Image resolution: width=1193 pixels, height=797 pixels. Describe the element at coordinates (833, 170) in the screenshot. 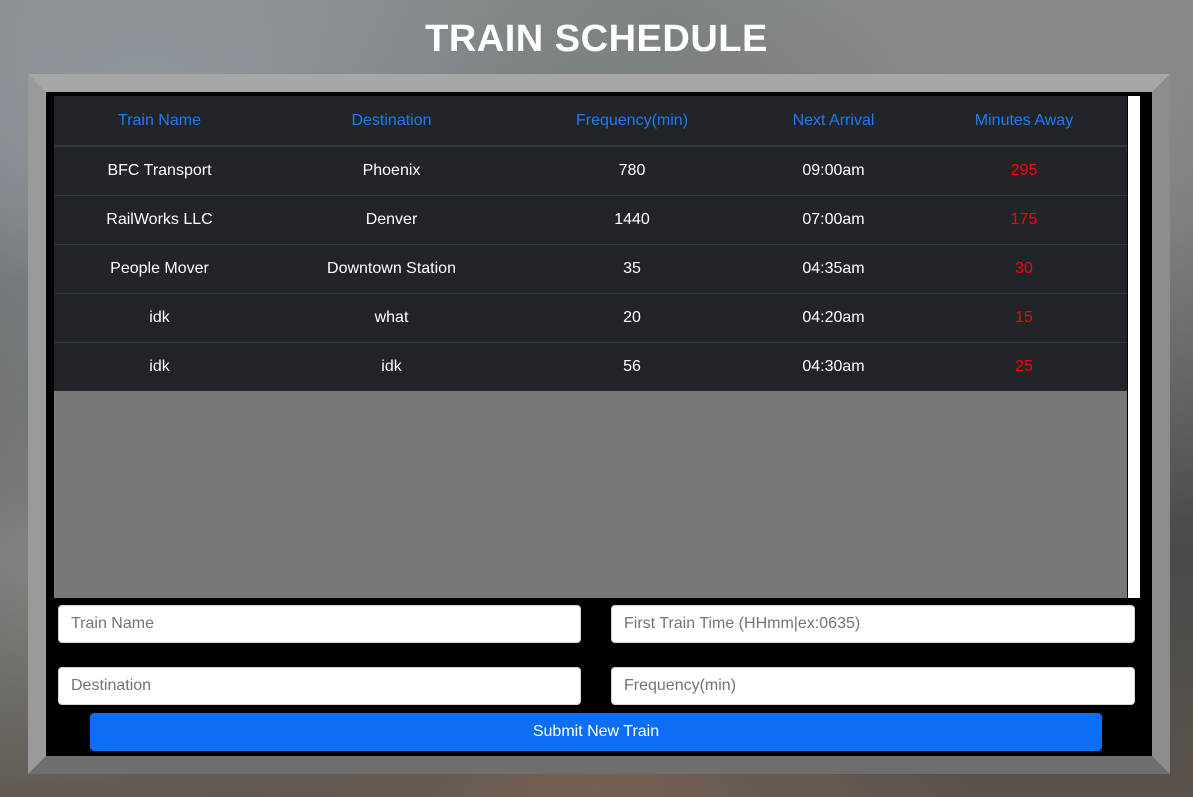

I see `cell-next-arrival: 09:00am` at that location.